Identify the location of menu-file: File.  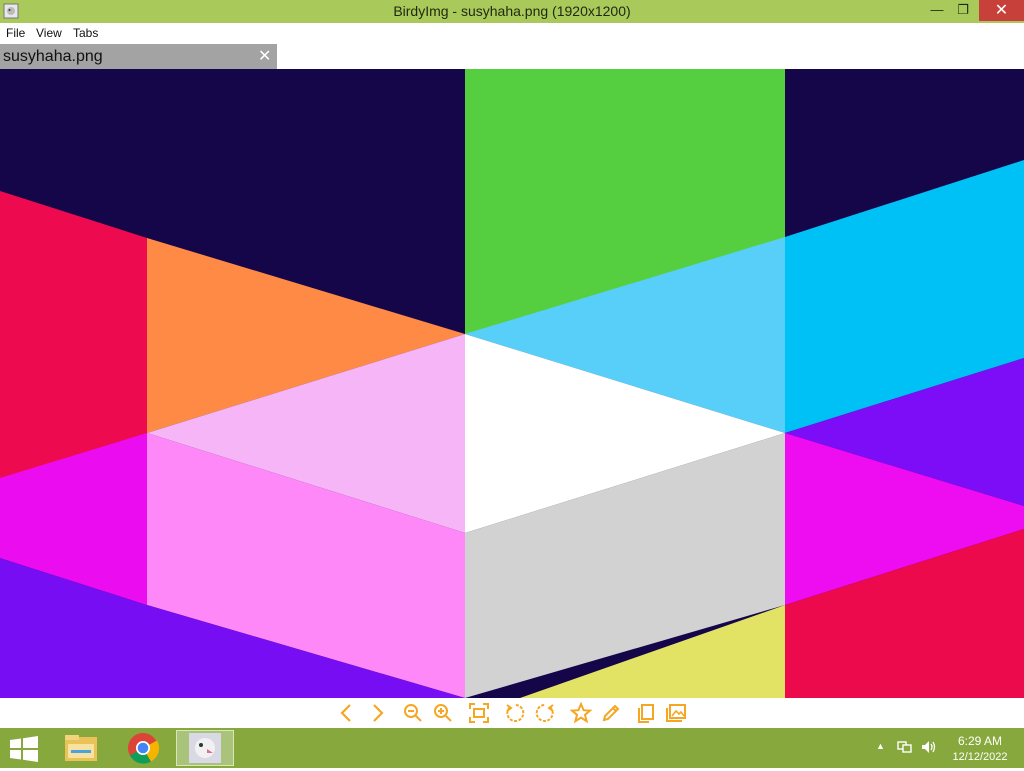
(15, 33).